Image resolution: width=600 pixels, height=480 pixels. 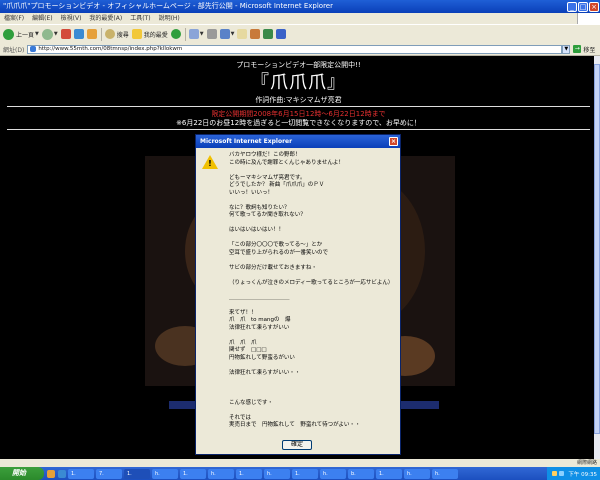 What do you see at coordinates (37, 34) in the screenshot?
I see `back-dropdown-icon: ▼` at bounding box center [37, 34].